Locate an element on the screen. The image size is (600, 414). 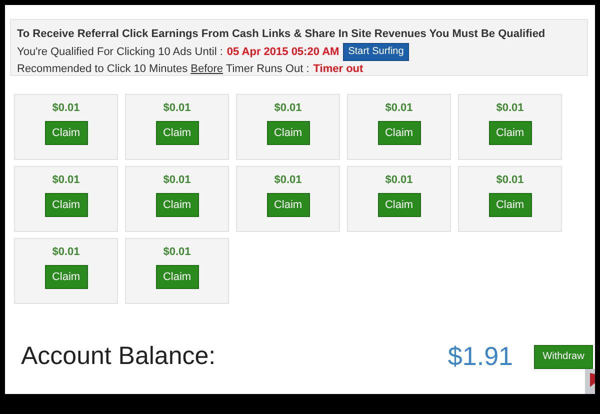
balance-label: Account Balance: is located at coordinates (119, 356).